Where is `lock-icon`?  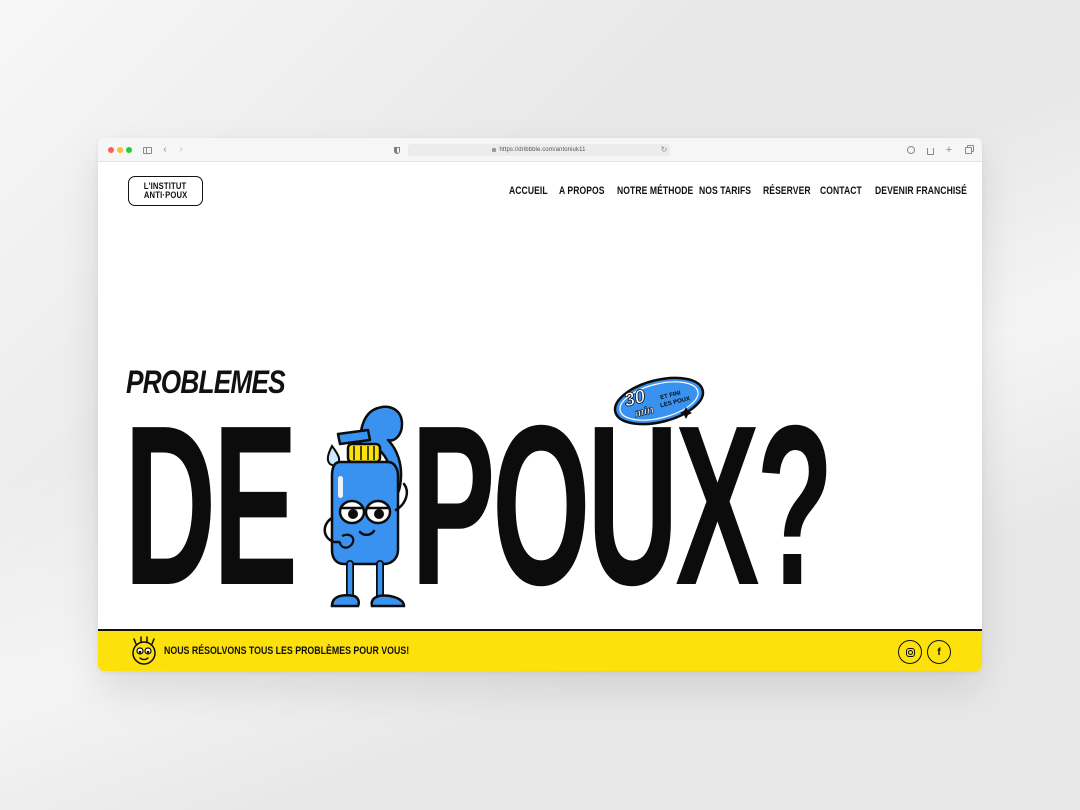 lock-icon is located at coordinates (494, 150).